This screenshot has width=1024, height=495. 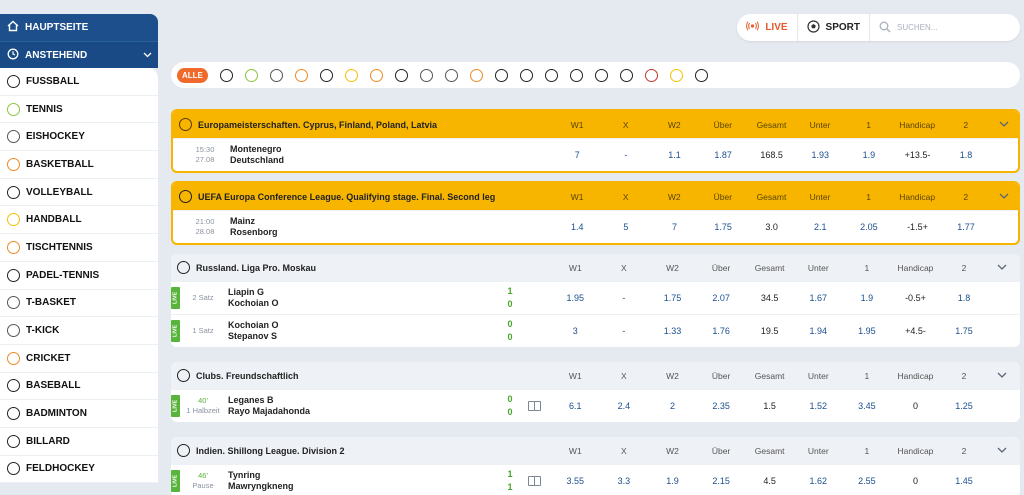 I want to click on sidebar-item-home: HAUPTSEITE, so click(x=79, y=27).